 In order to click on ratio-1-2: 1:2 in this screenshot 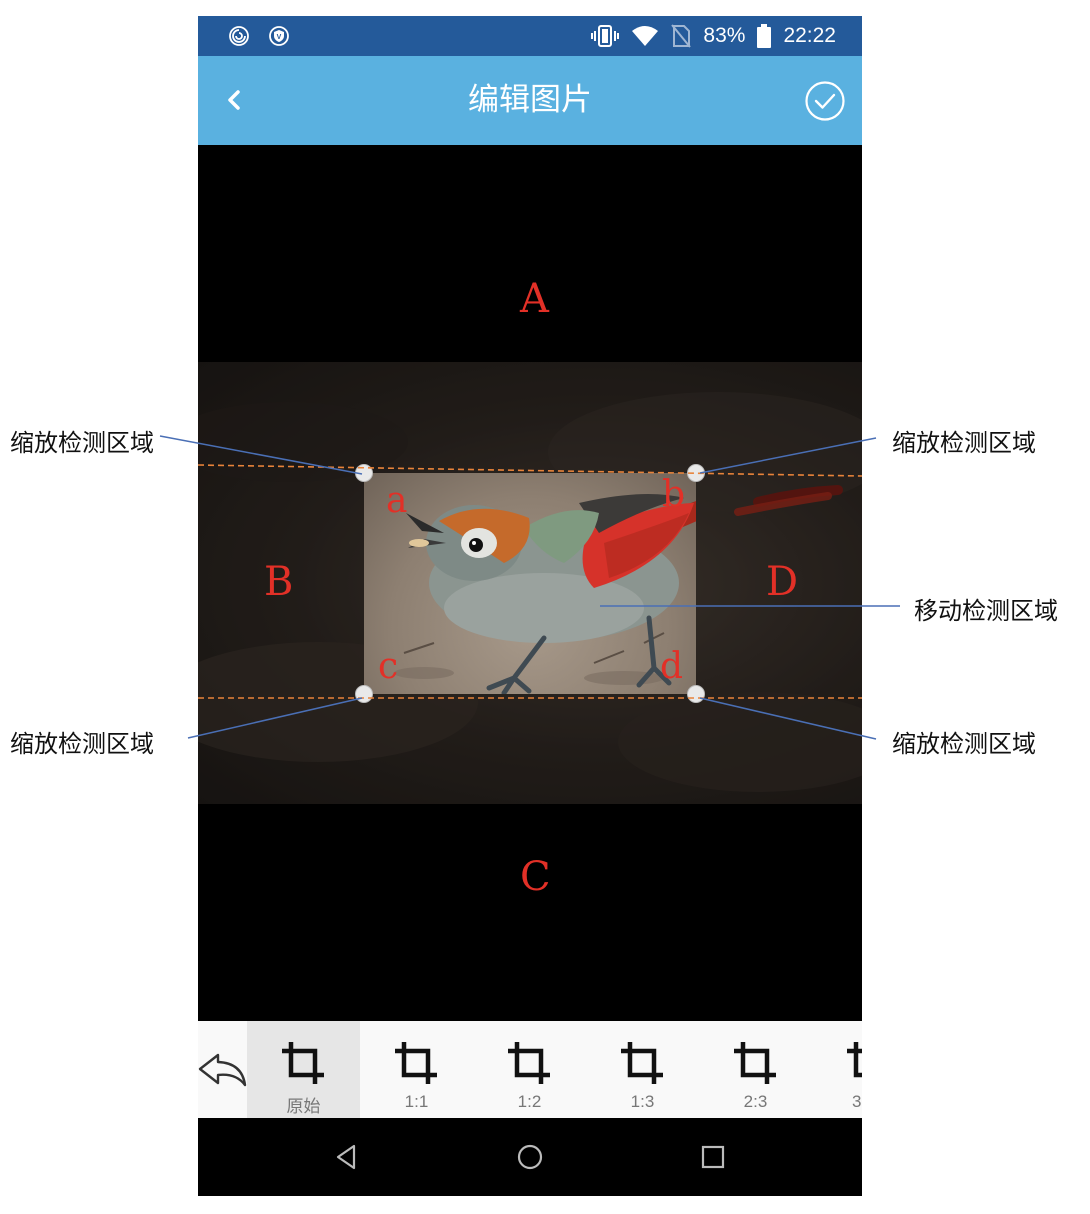, I will do `click(529, 1069)`.